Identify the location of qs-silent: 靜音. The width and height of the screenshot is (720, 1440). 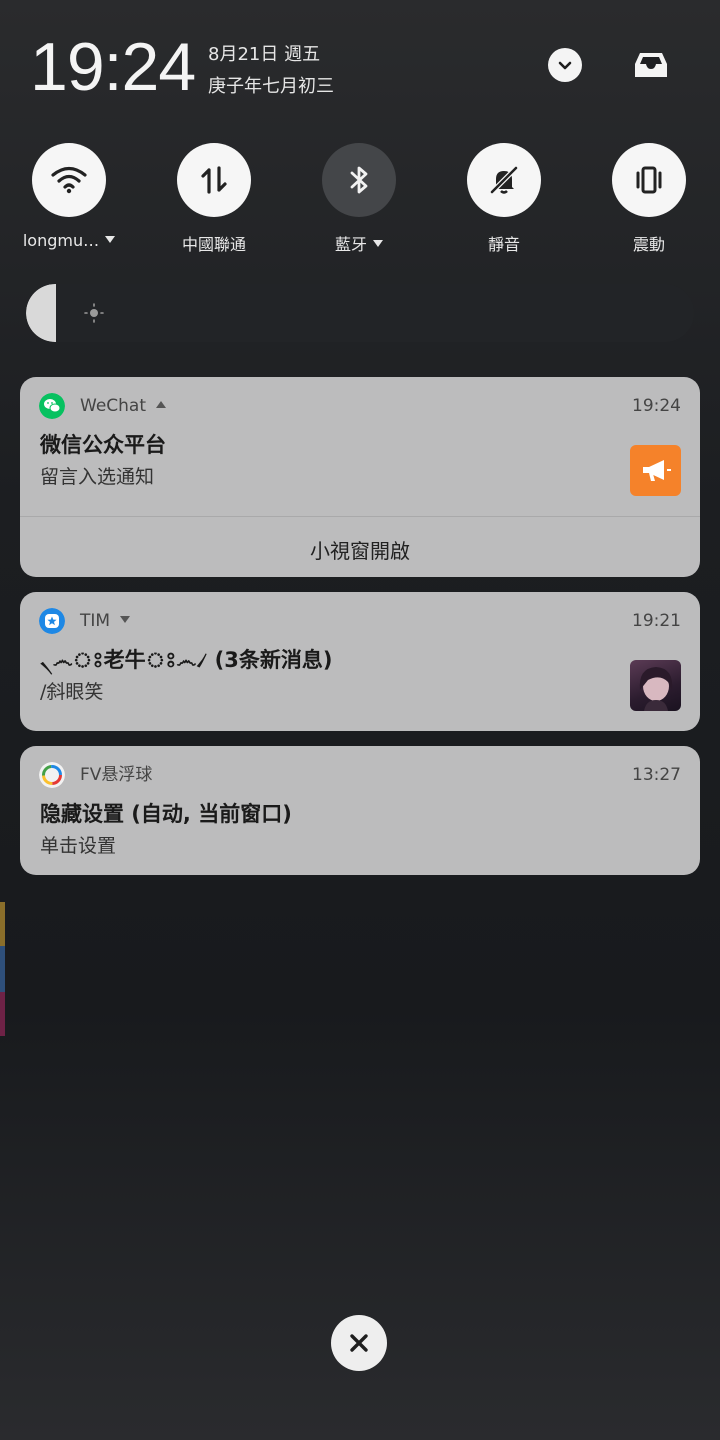
(504, 198).